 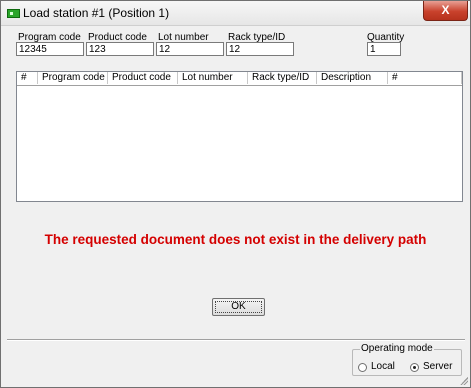 What do you see at coordinates (383, 366) in the screenshot?
I see `local-radio-label: Local` at bounding box center [383, 366].